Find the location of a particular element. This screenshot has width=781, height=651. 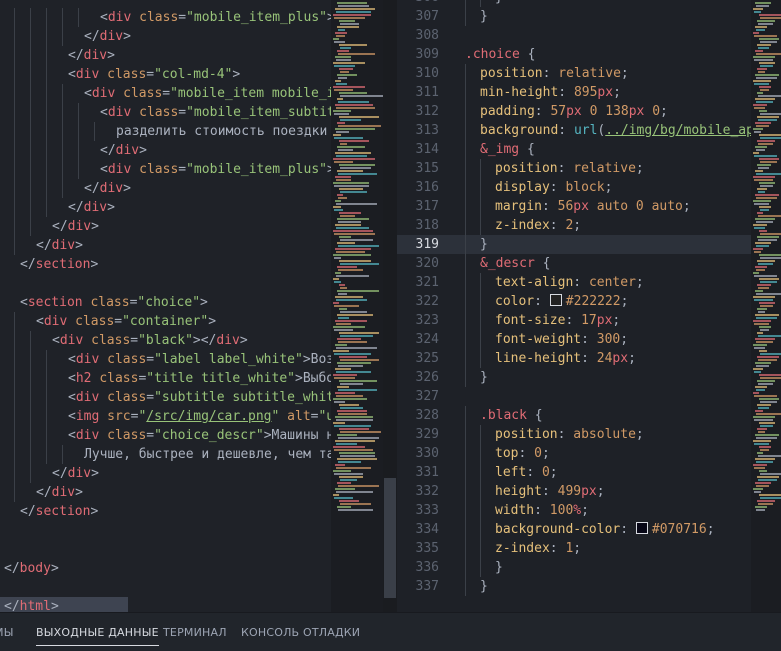

code-line: 320 &_descr { is located at coordinates (474, 263).